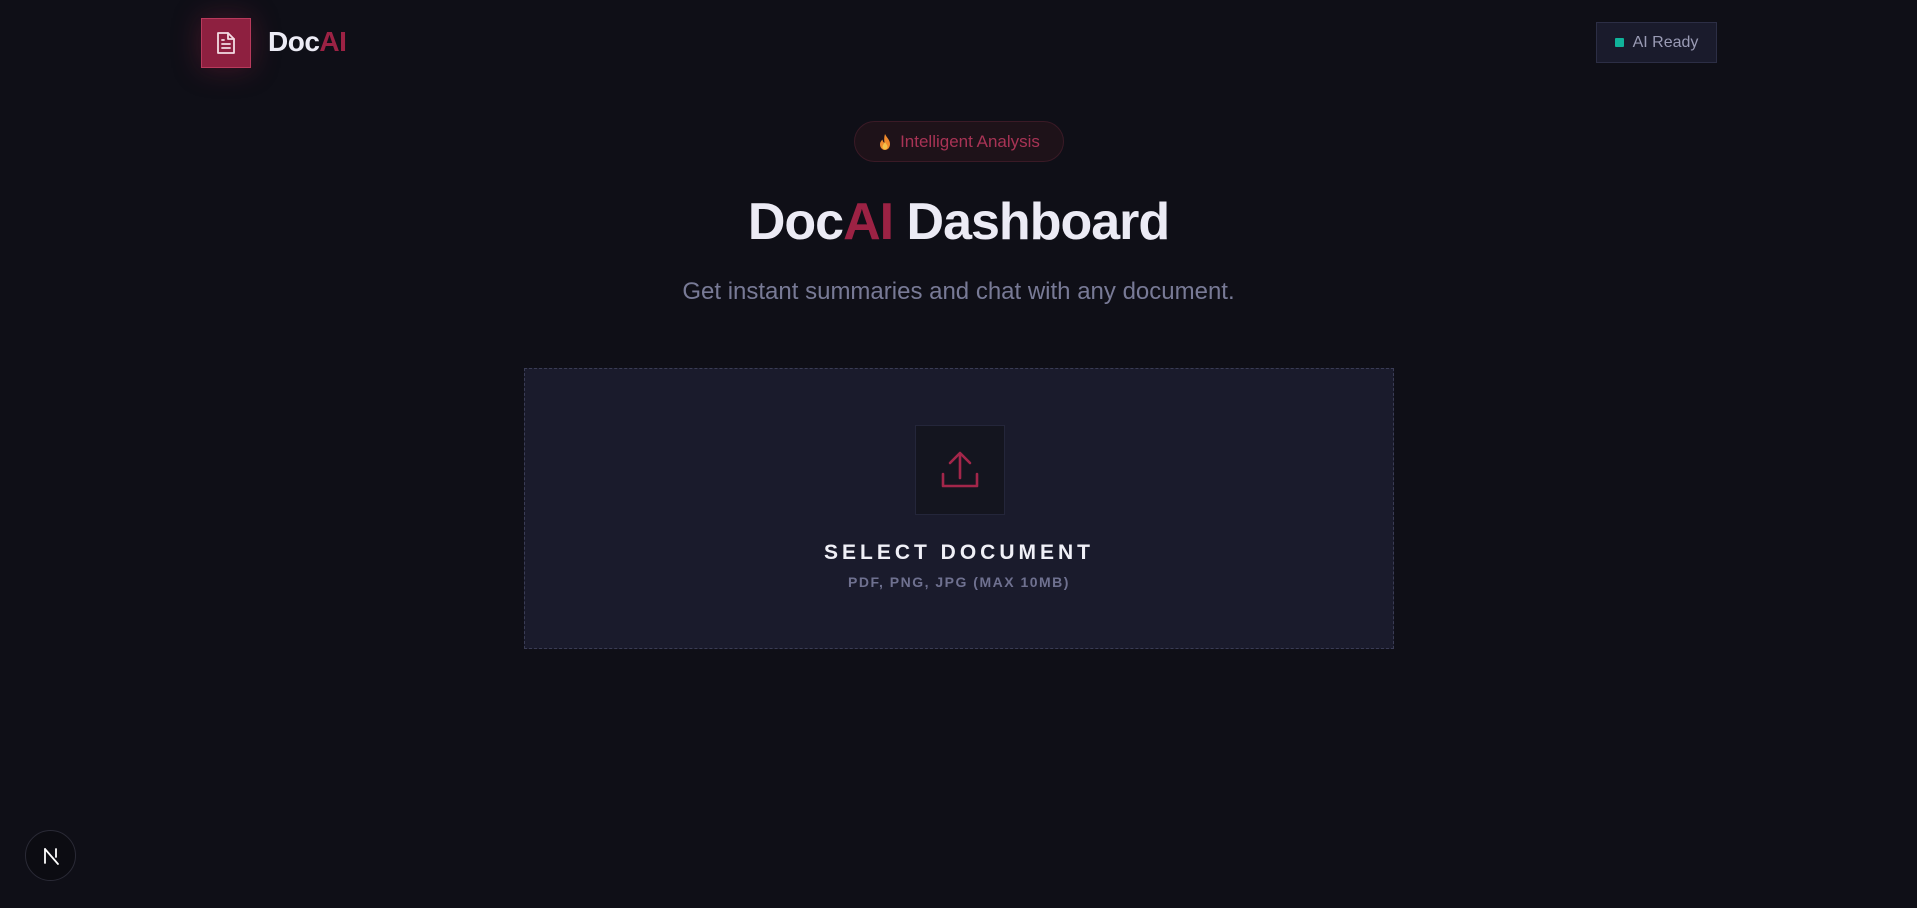 The width and height of the screenshot is (1917, 908). Describe the element at coordinates (294, 41) in the screenshot. I see `logo-wordmark-doc: Doc` at that location.